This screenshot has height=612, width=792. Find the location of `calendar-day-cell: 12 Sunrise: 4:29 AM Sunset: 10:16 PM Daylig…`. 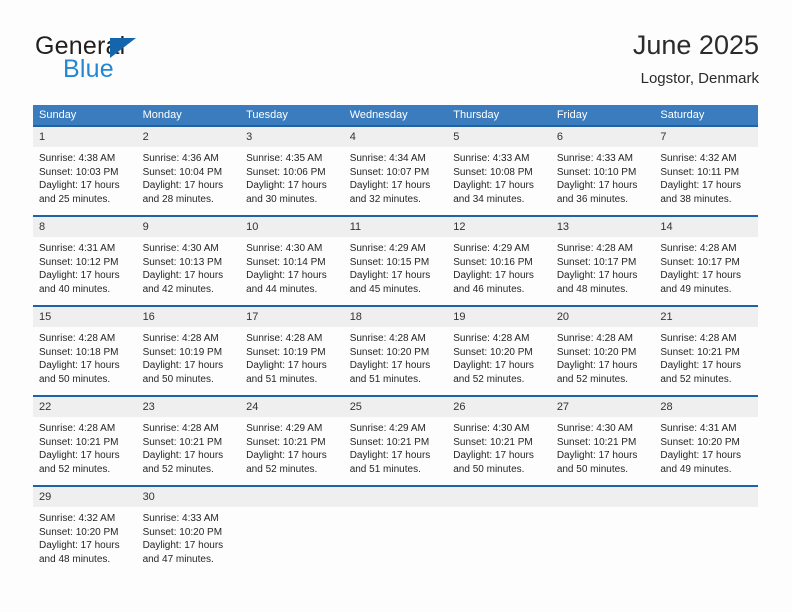

calendar-day-cell: 12 Sunrise: 4:29 AM Sunset: 10:16 PM Daylig… is located at coordinates (499, 260).